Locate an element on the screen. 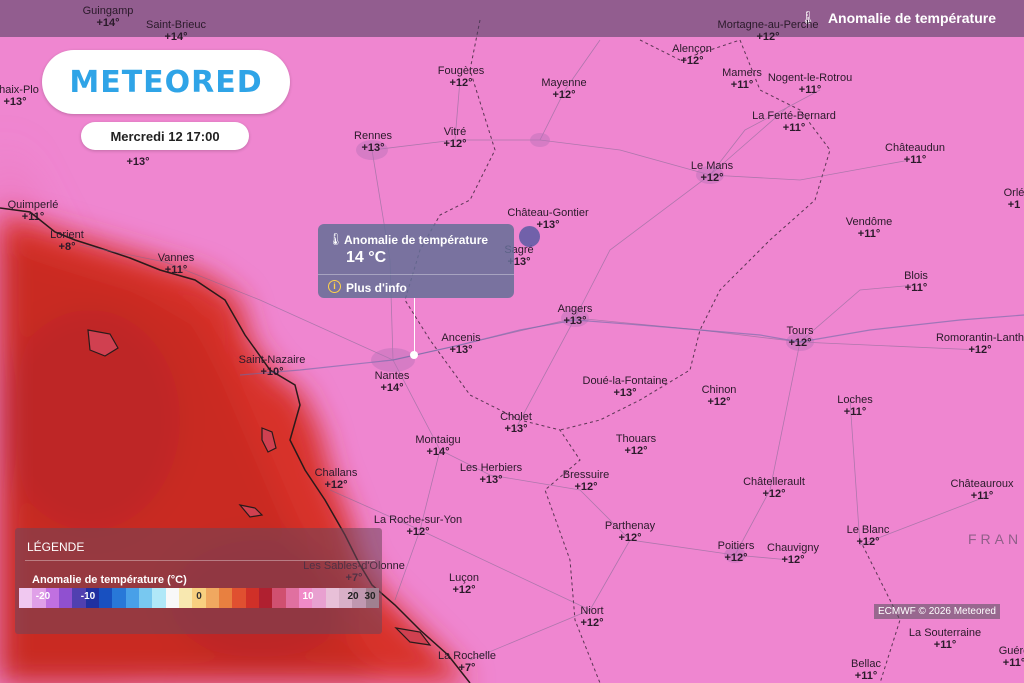 This screenshot has width=1024, height=683. city-label: Bressuire +12° is located at coordinates (586, 481).